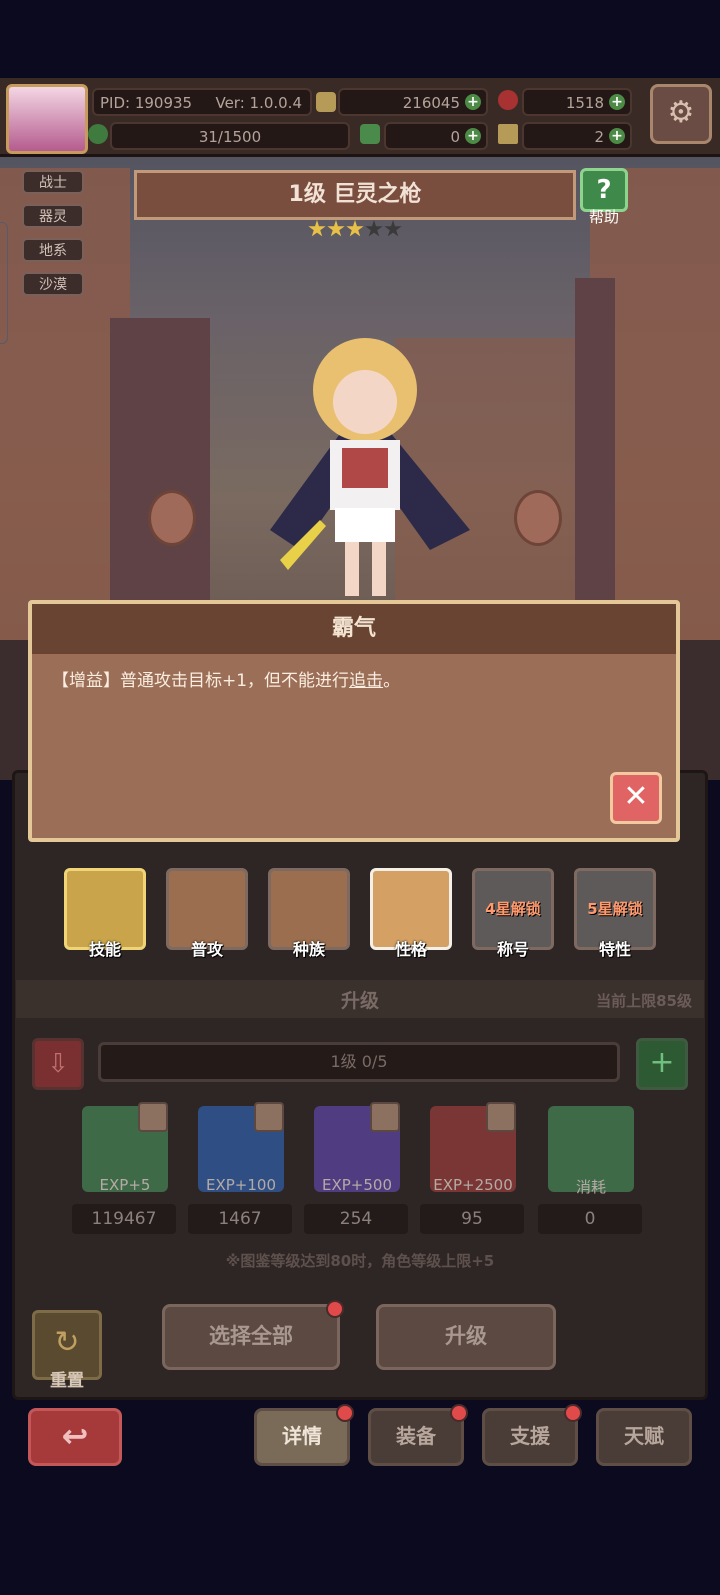 The width and height of the screenshot is (720, 1595). I want to click on gold-plus-icon: +, so click(473, 102).